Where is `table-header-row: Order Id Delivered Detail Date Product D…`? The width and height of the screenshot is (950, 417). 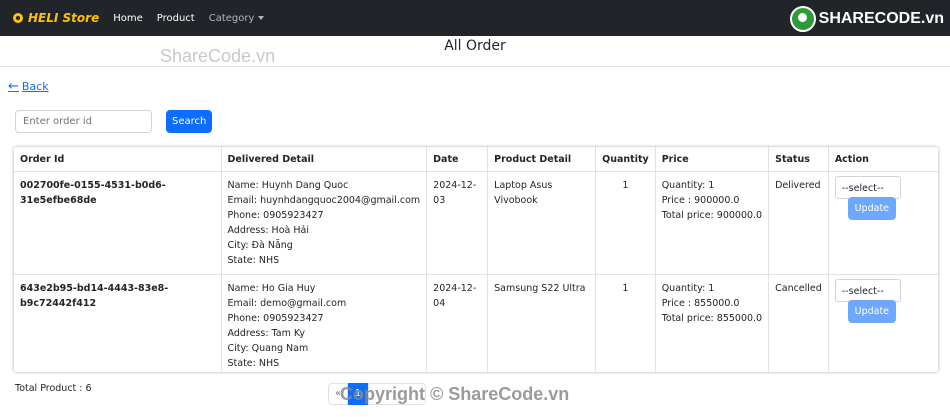 table-header-row: Order Id Delivered Detail Date Product D… is located at coordinates (476, 159).